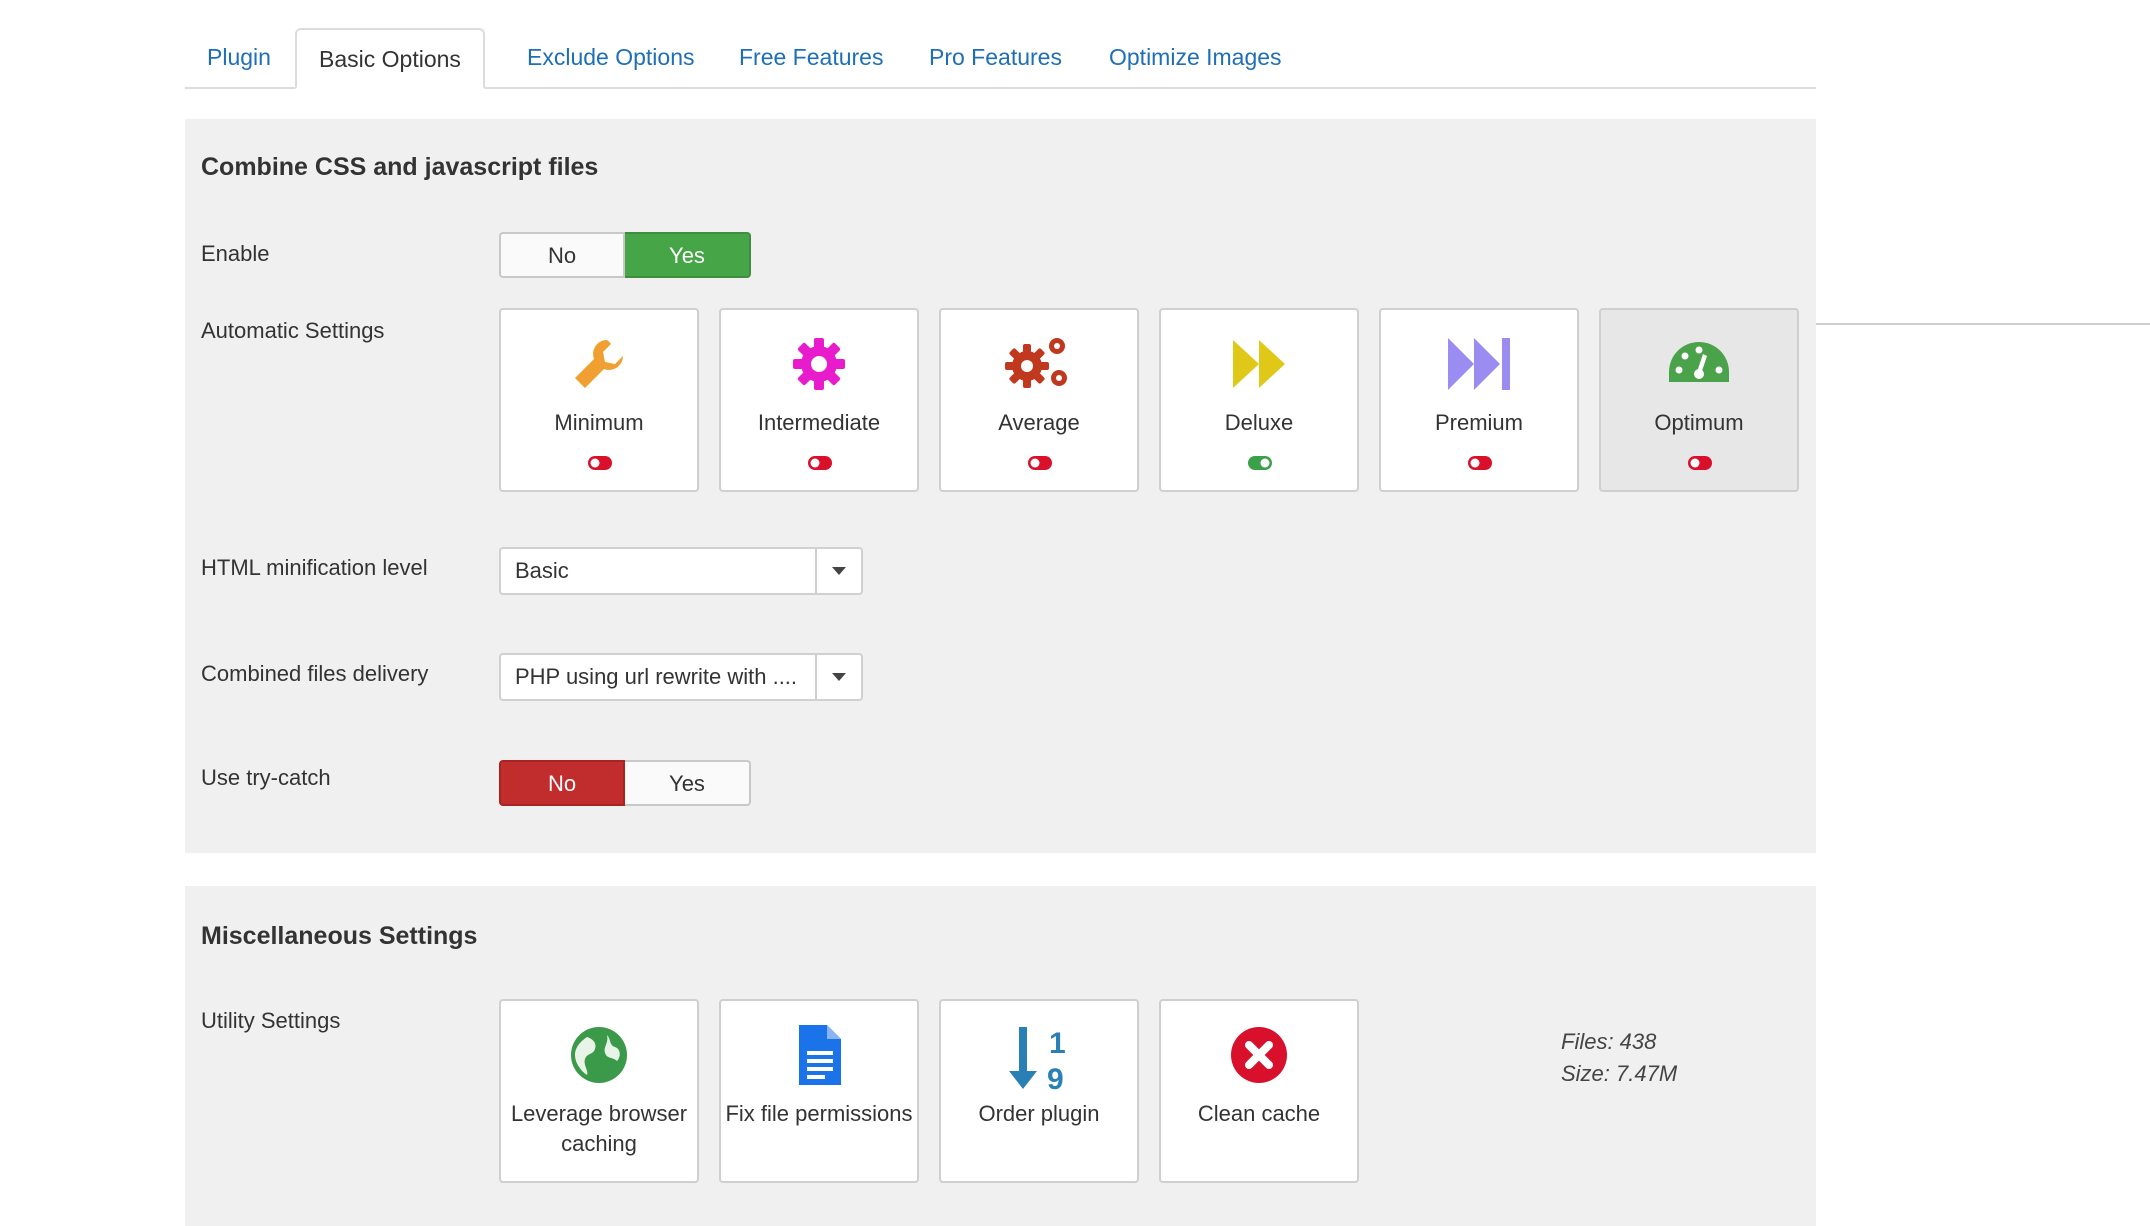 Image resolution: width=2150 pixels, height=1226 pixels. I want to click on preset-name: Optimum, so click(1699, 422).